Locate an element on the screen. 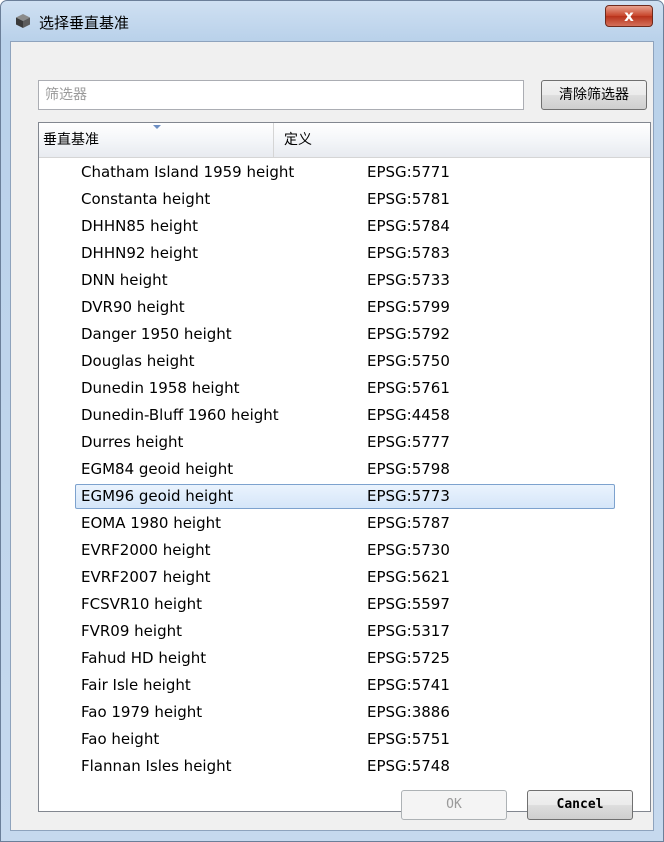  row-datum-name: Fair Isle height is located at coordinates (136, 685).